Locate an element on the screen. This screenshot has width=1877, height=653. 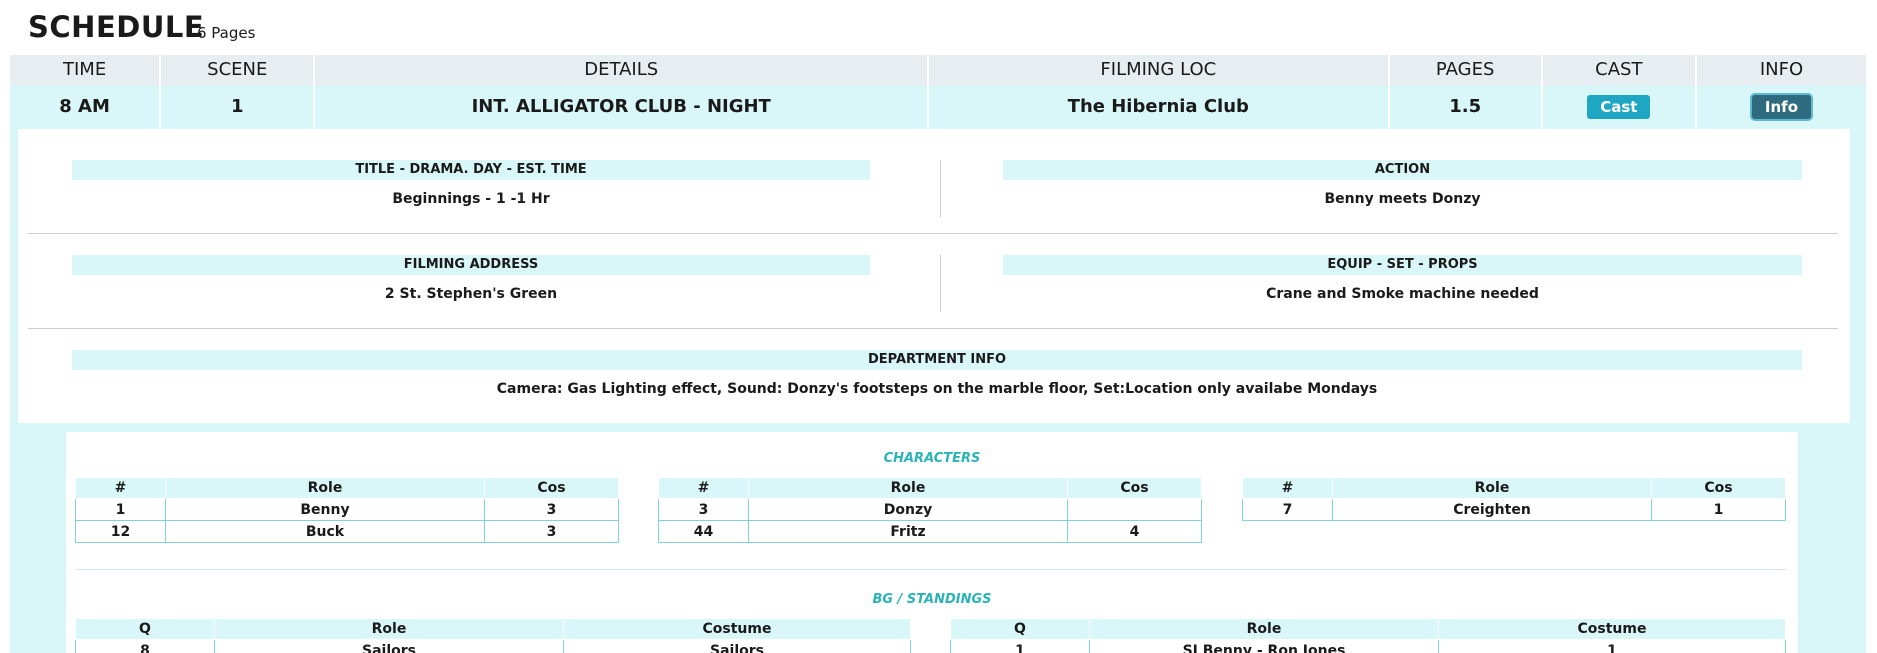
table-row: 1 Benny 3 is located at coordinates (347, 509).